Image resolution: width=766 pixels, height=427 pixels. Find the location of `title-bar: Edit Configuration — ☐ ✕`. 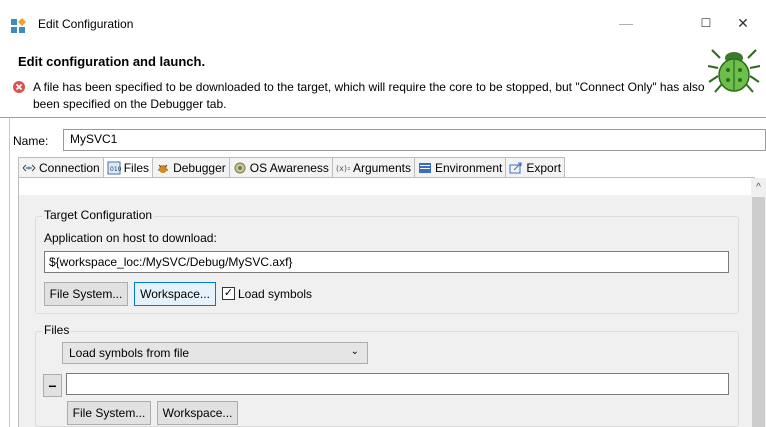

title-bar: Edit Configuration — ☐ ✕ is located at coordinates (383, 22).